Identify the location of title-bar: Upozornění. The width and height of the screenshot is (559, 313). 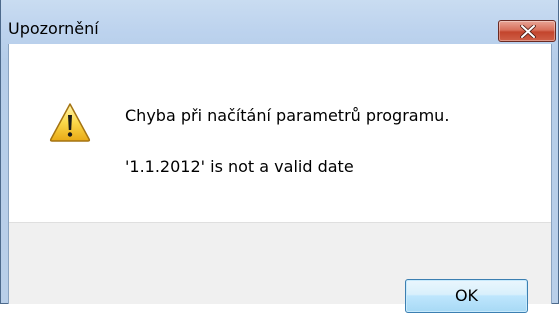
(279, 21).